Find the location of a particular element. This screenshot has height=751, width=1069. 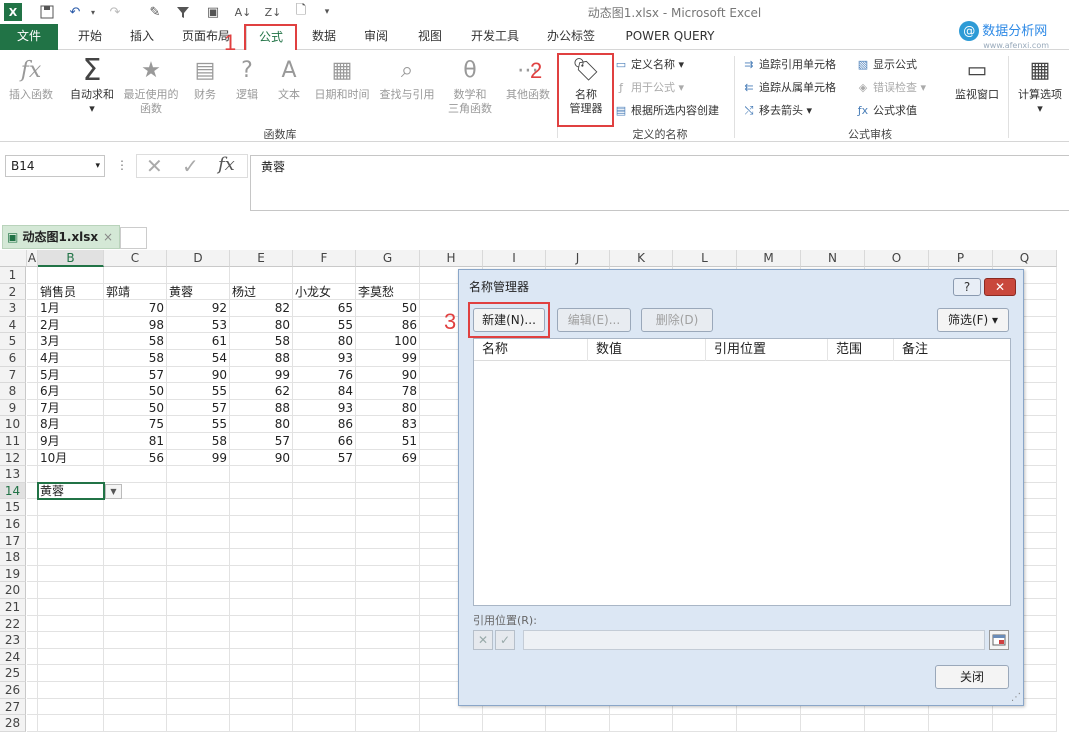

text-button: A 文本 is located at coordinates (289, 78).